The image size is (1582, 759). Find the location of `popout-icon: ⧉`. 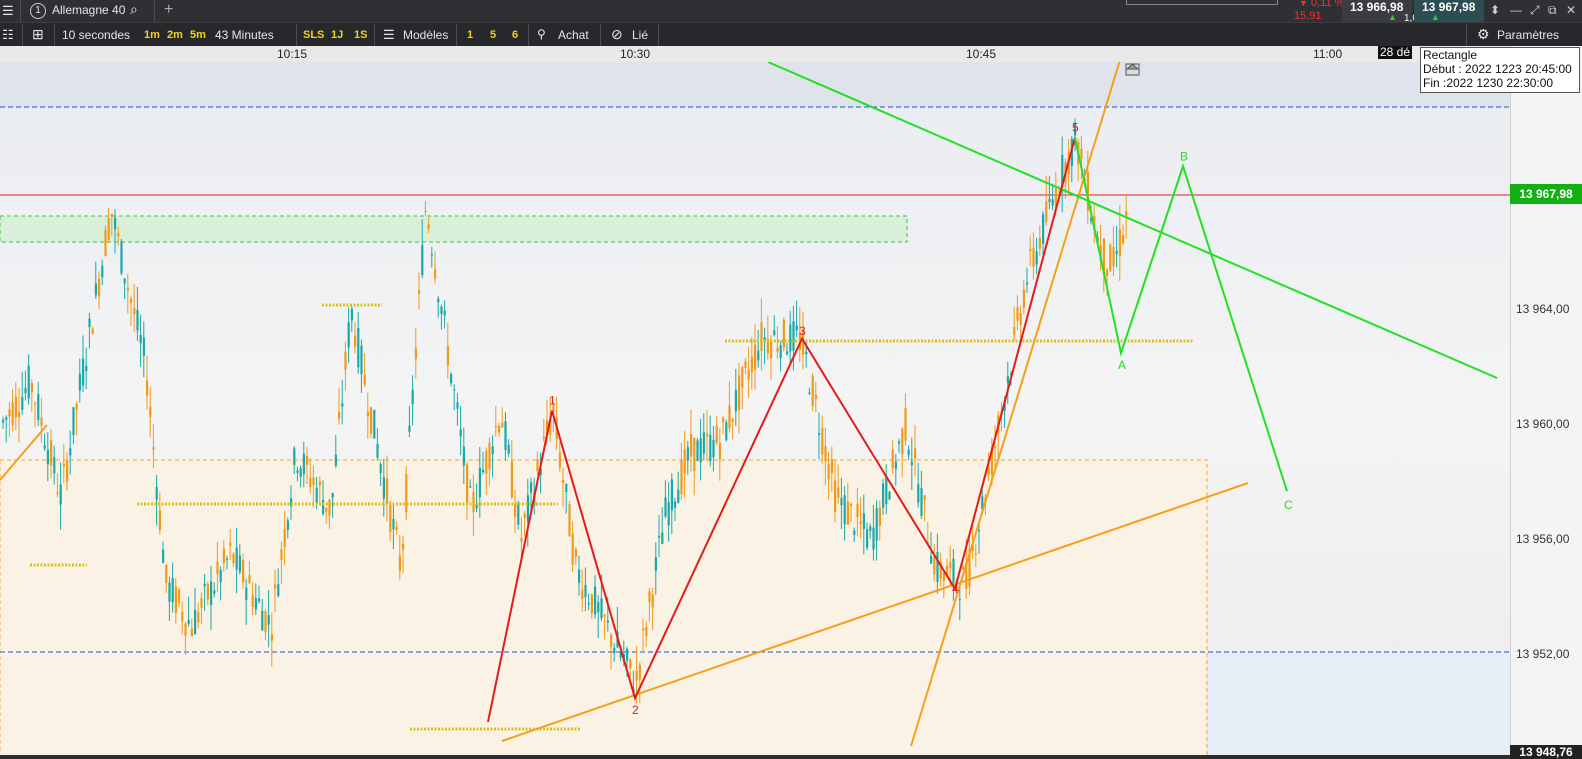

popout-icon: ⧉ is located at coordinates (1552, 10).